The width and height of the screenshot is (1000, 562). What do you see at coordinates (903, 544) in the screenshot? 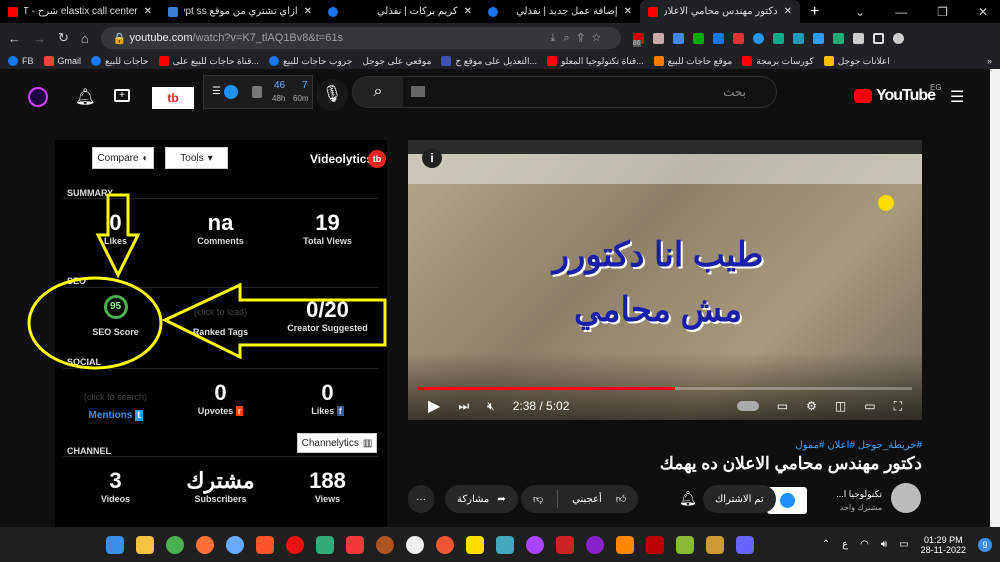
I see `battery-icon: ▭` at bounding box center [903, 544].